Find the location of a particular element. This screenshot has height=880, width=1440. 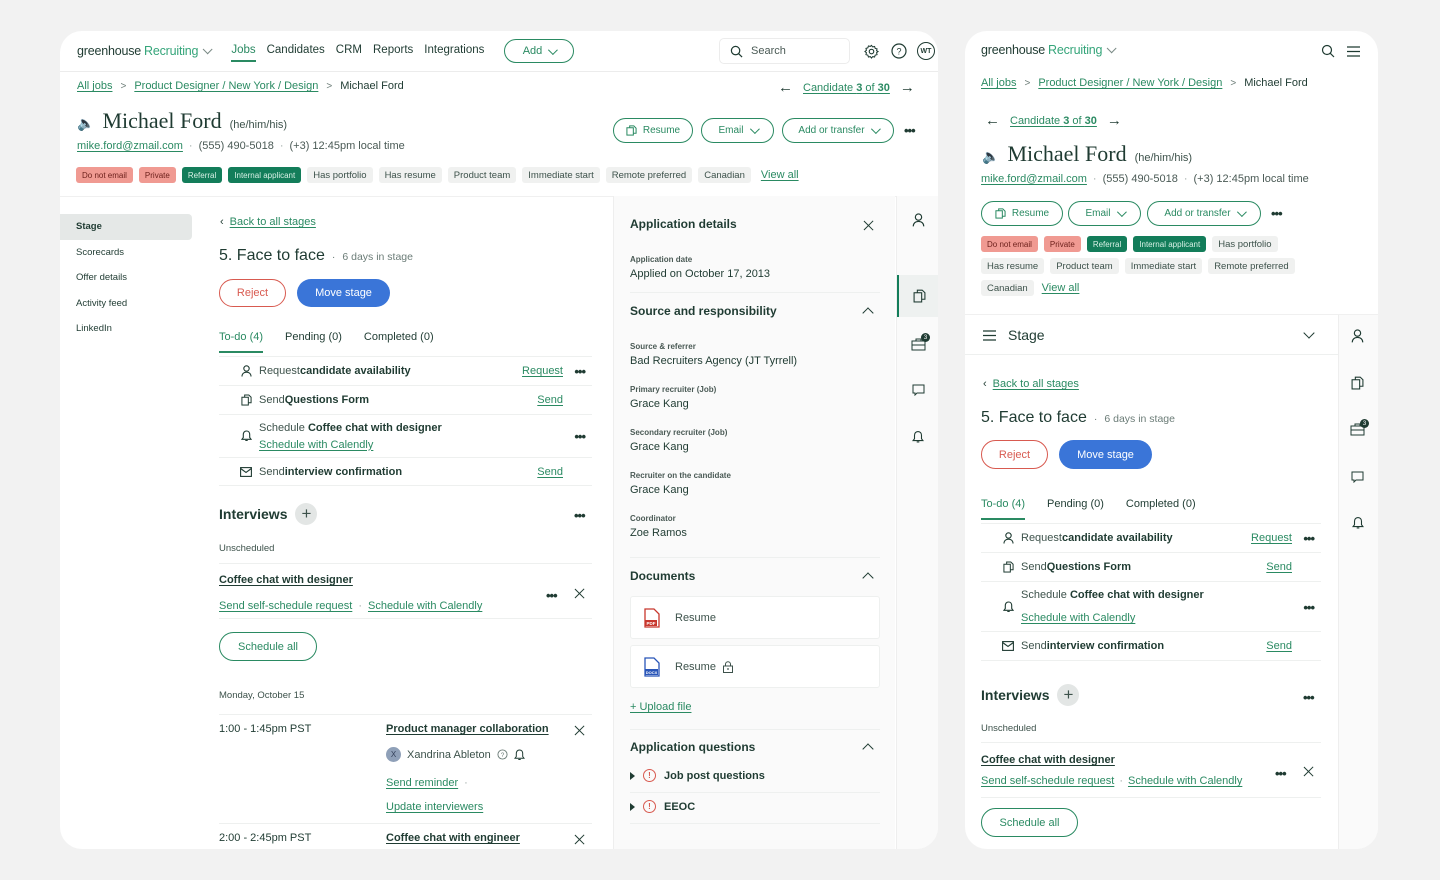

sidebar-item-linkedin: LinkedIn is located at coordinates (126, 329).